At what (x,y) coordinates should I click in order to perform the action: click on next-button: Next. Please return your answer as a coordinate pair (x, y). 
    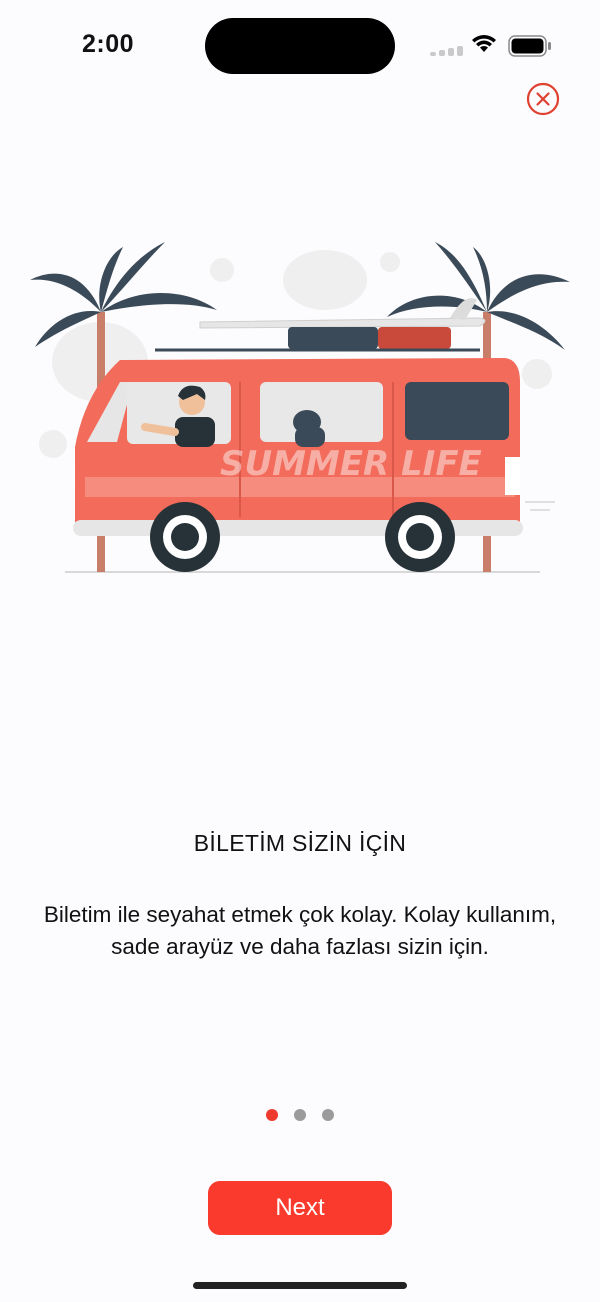
    Looking at the image, I should click on (300, 1208).